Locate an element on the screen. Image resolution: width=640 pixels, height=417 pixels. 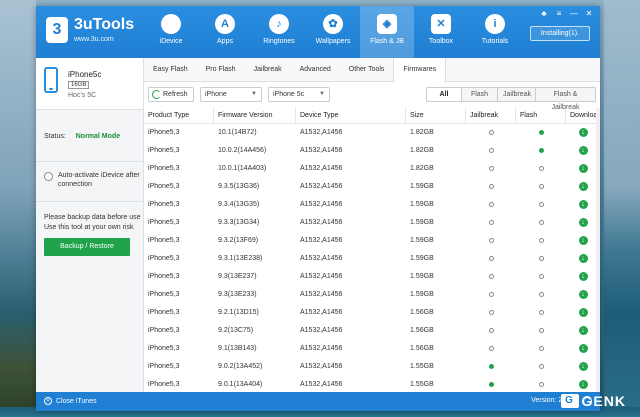
device-select: iPhone ▼ is located at coordinates (231, 94).